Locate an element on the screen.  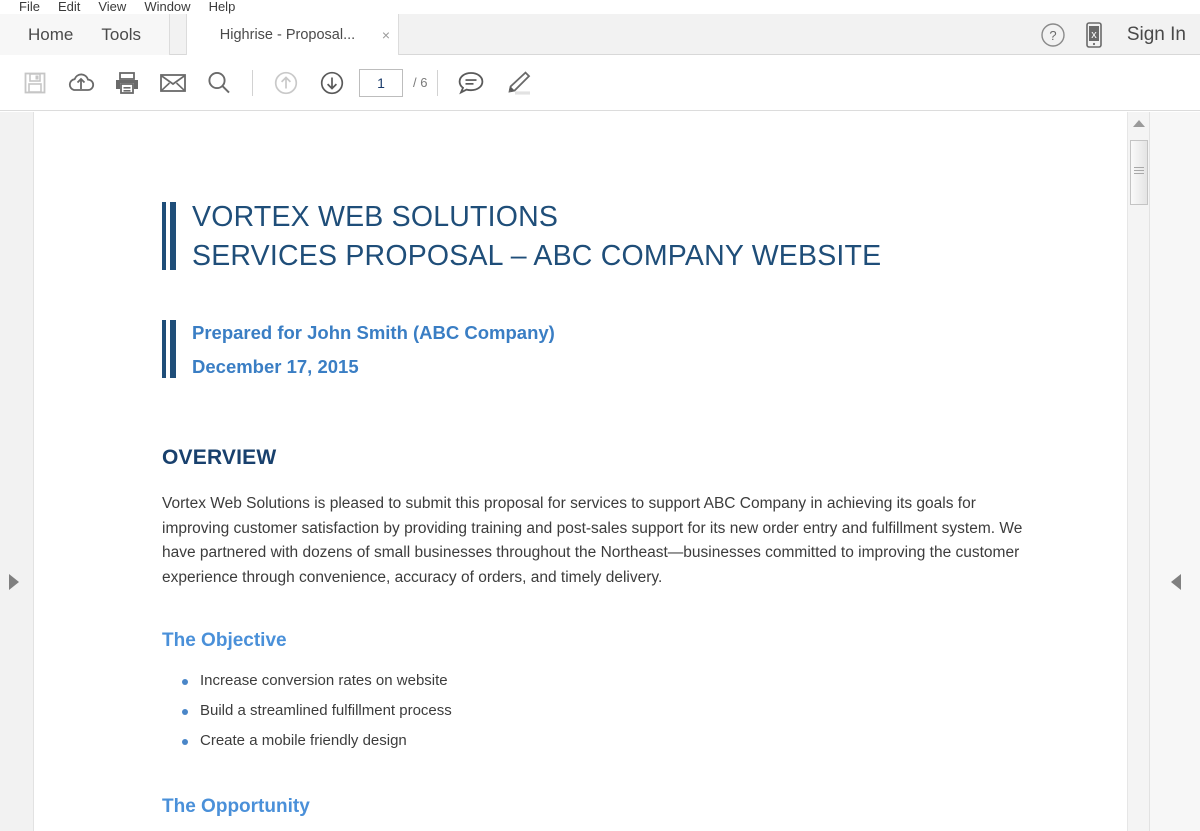
page-number-input: 1 is located at coordinates (381, 82).